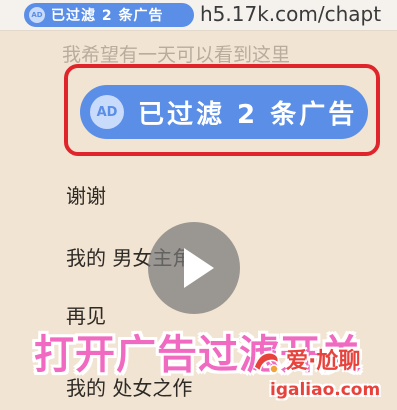 This screenshot has height=410, width=397. I want to click on watermark-title: 爱·尬聊, so click(323, 361).